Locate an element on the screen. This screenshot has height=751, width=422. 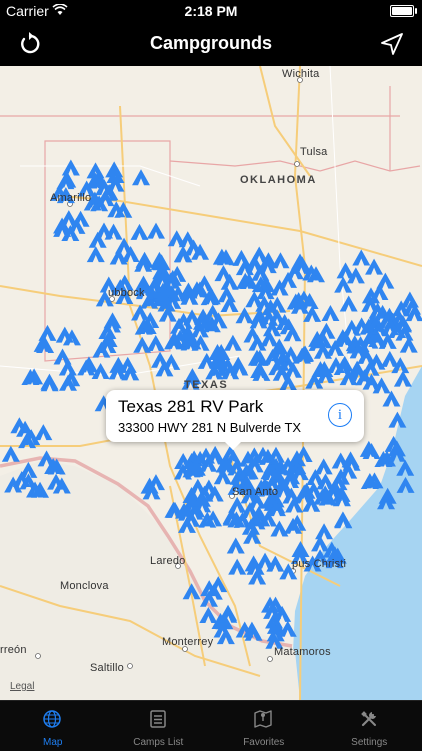
tab-settings: Settings is located at coordinates (369, 726).